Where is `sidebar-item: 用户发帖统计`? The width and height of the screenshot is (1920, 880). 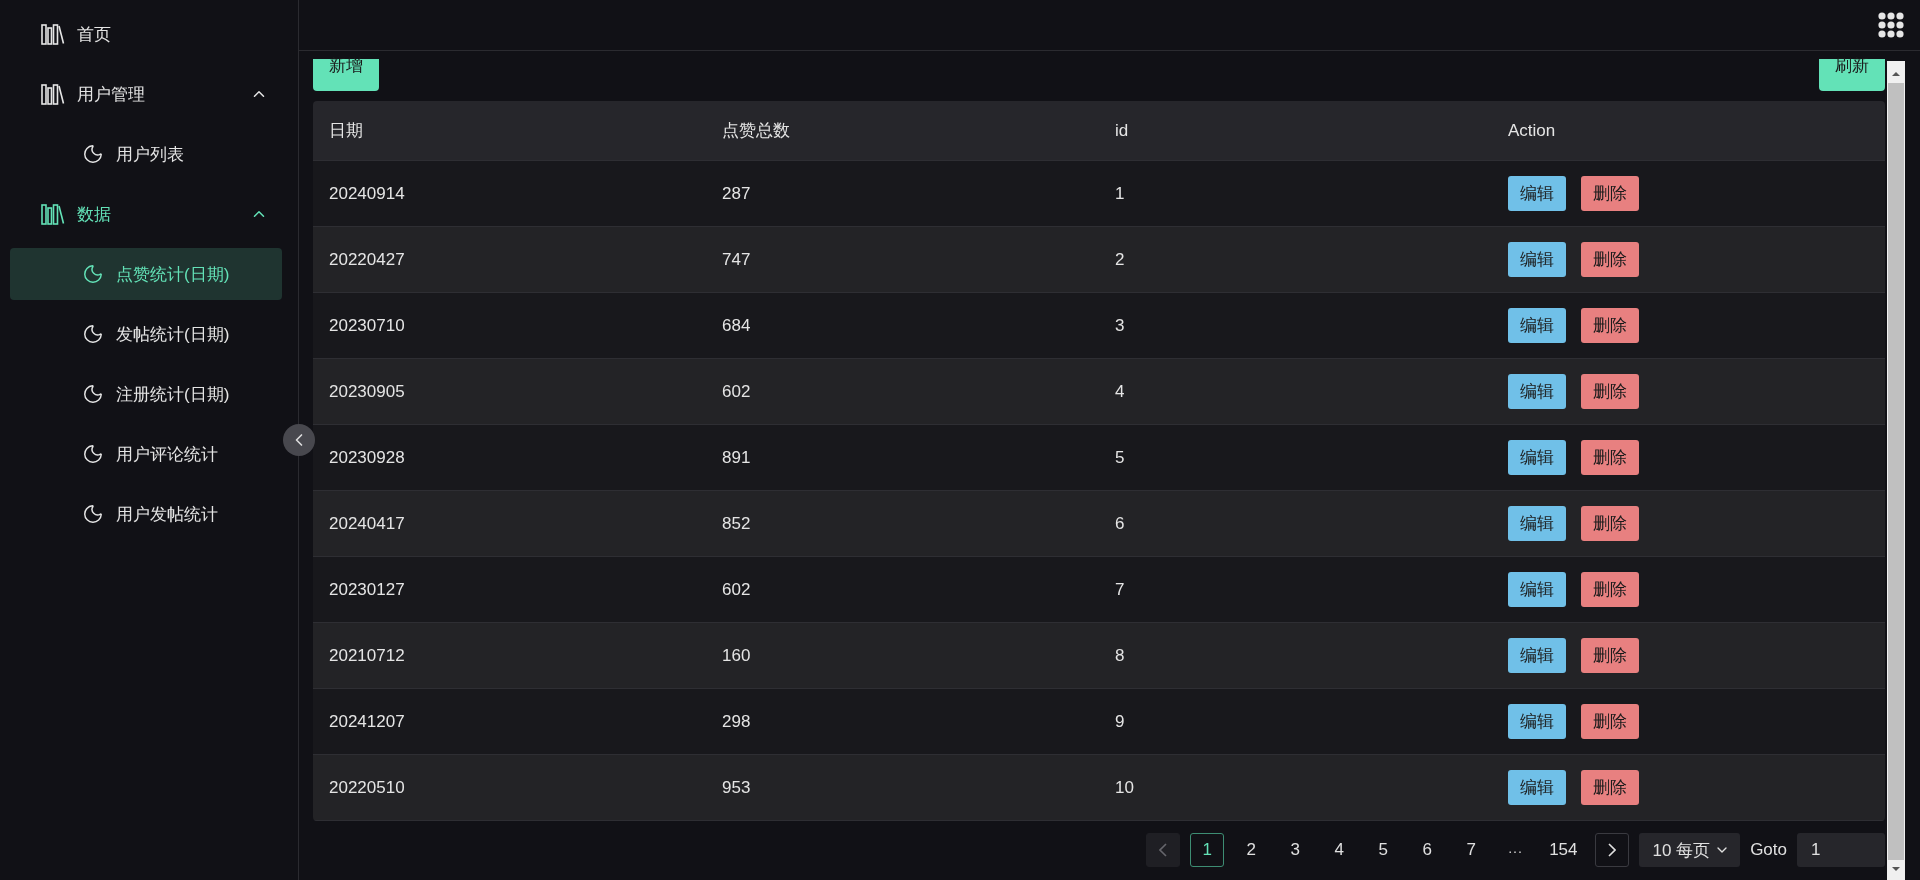
sidebar-item: 用户发帖统计 is located at coordinates (146, 514).